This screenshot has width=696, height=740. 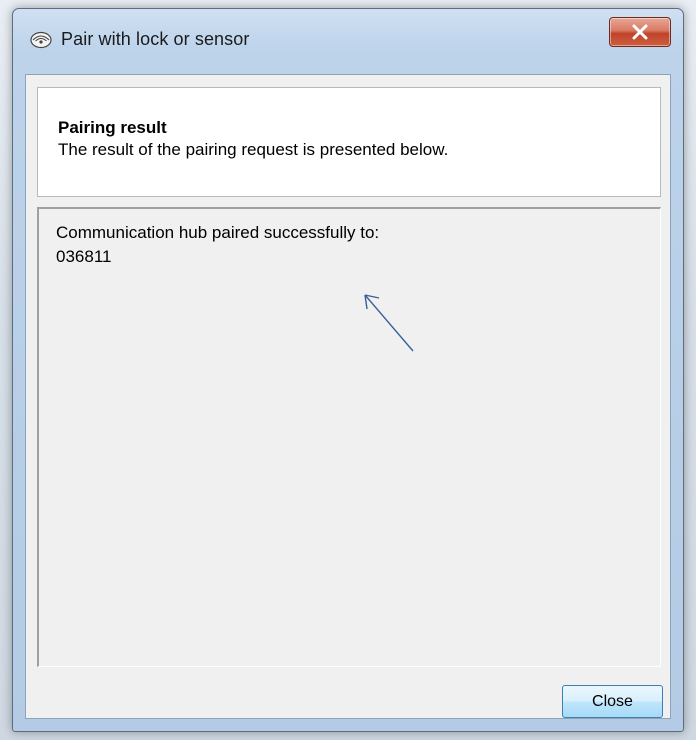 What do you see at coordinates (348, 41) in the screenshot?
I see `title-bar: Pair with lock or sensor` at bounding box center [348, 41].